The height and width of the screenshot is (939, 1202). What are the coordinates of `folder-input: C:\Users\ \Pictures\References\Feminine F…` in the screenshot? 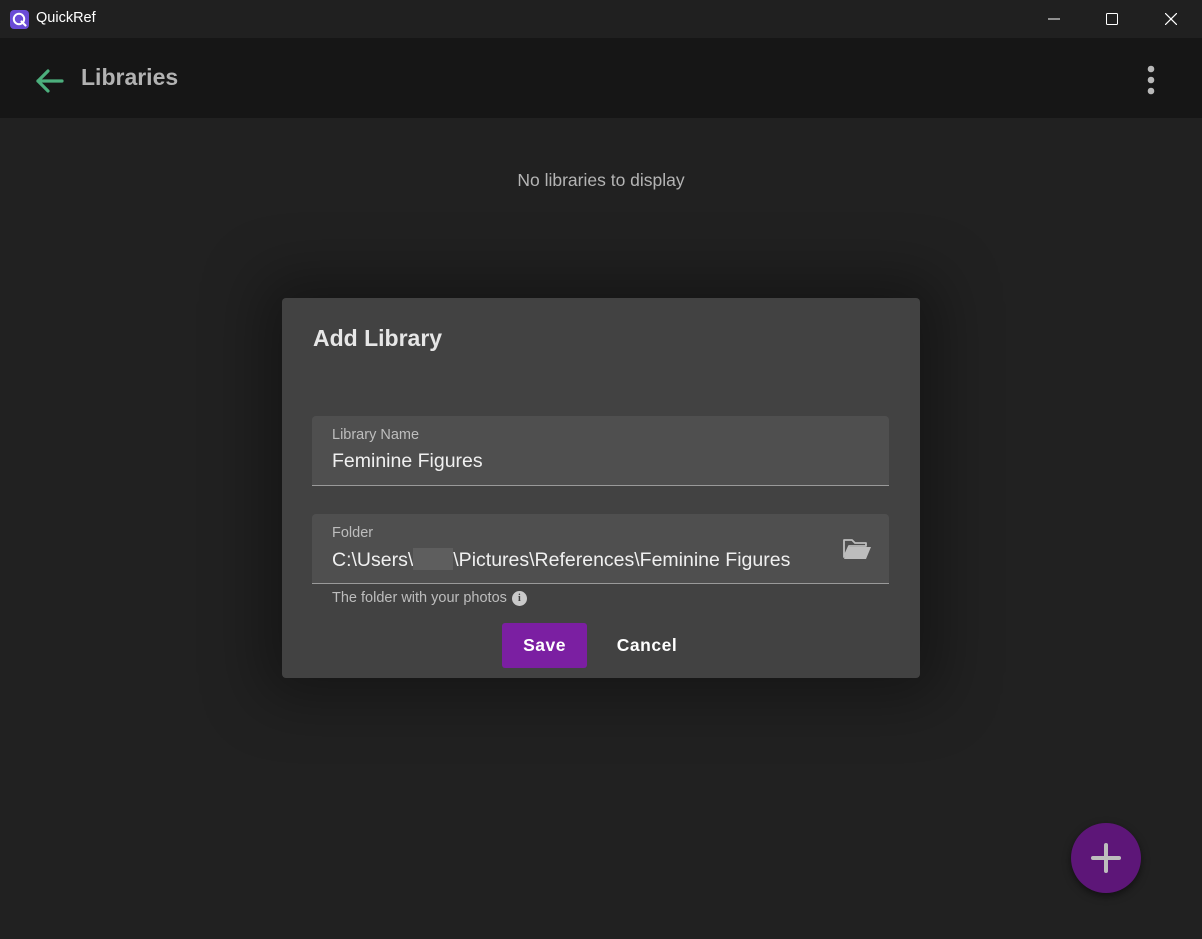 It's located at (582, 560).